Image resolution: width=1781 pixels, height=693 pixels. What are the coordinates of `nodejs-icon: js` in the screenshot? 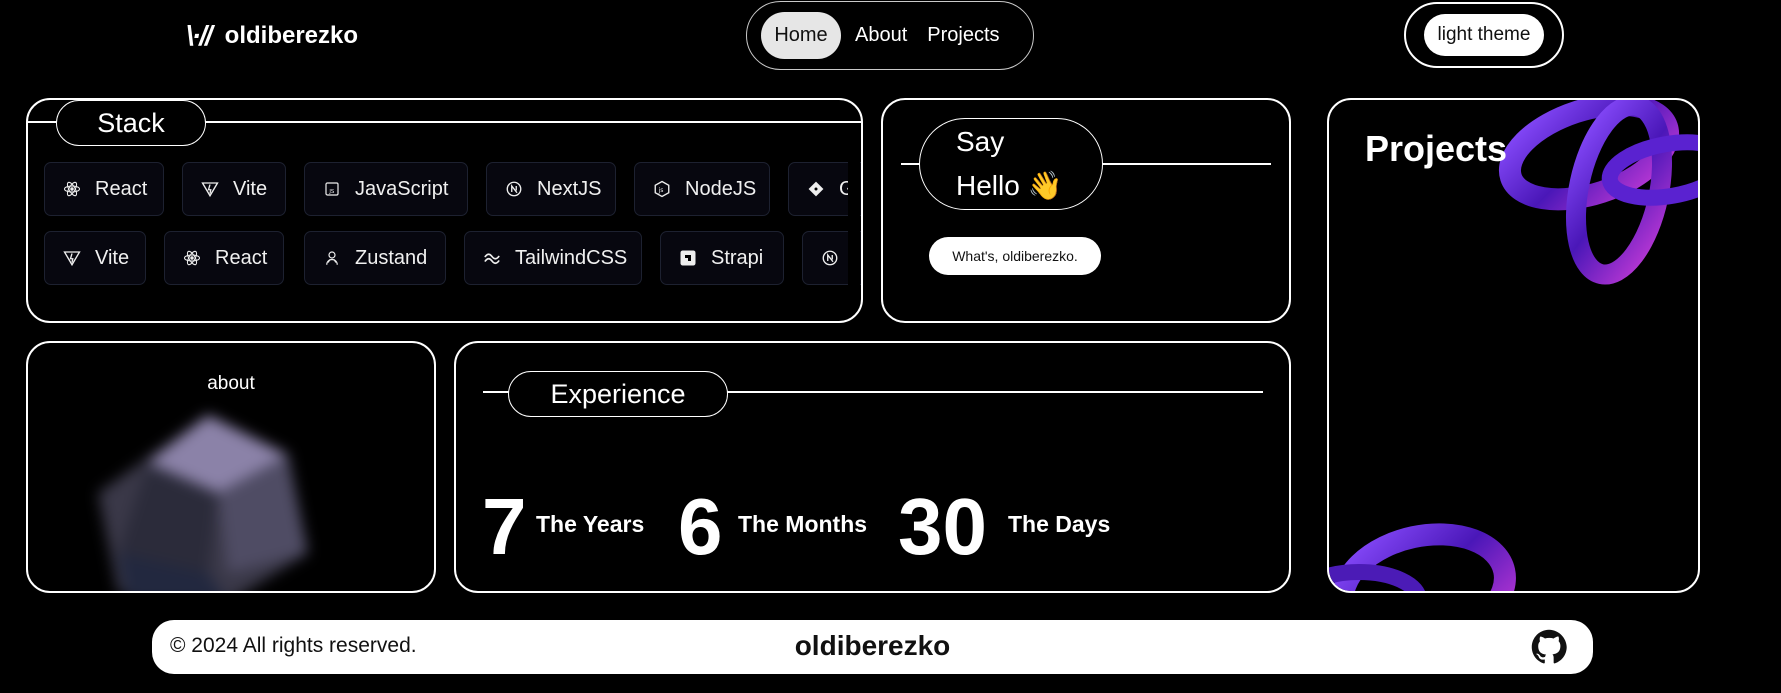 It's located at (662, 189).